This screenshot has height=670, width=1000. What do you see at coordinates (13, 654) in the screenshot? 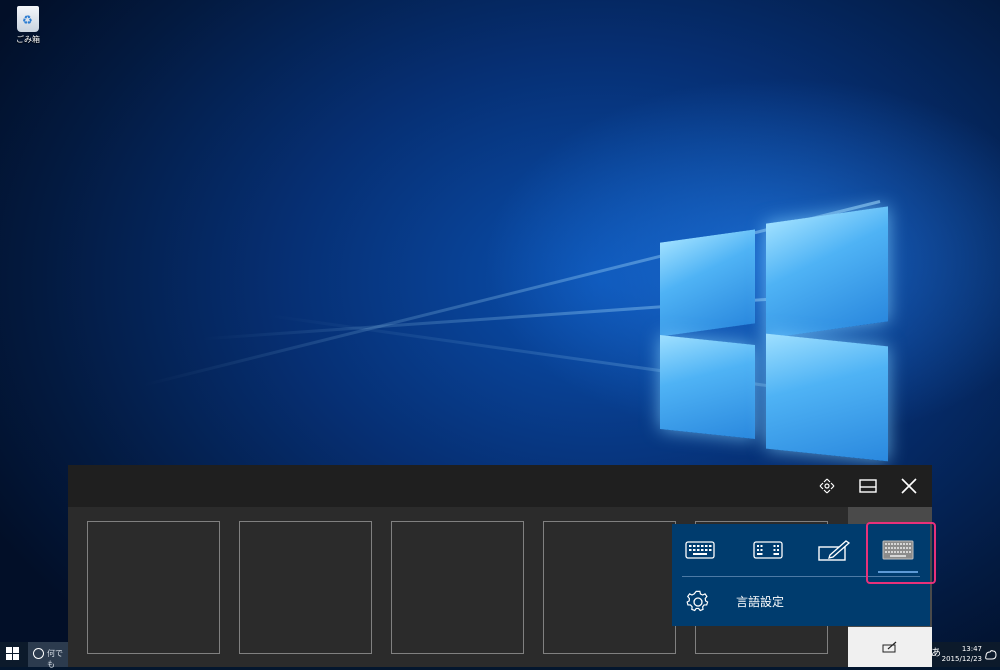
I see `windows-start-icon` at bounding box center [13, 654].